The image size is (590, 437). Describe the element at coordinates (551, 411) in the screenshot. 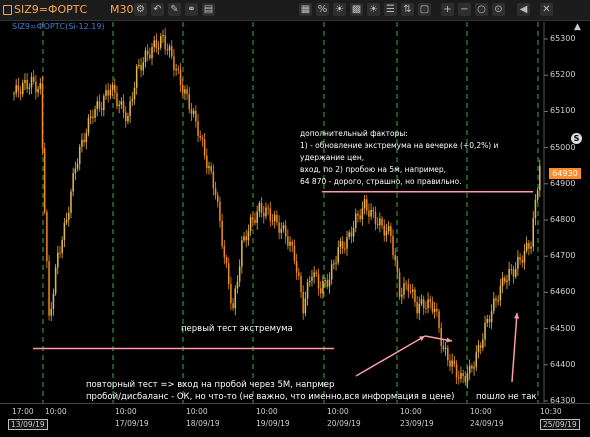

I see `time-tick-label: 10:30` at that location.